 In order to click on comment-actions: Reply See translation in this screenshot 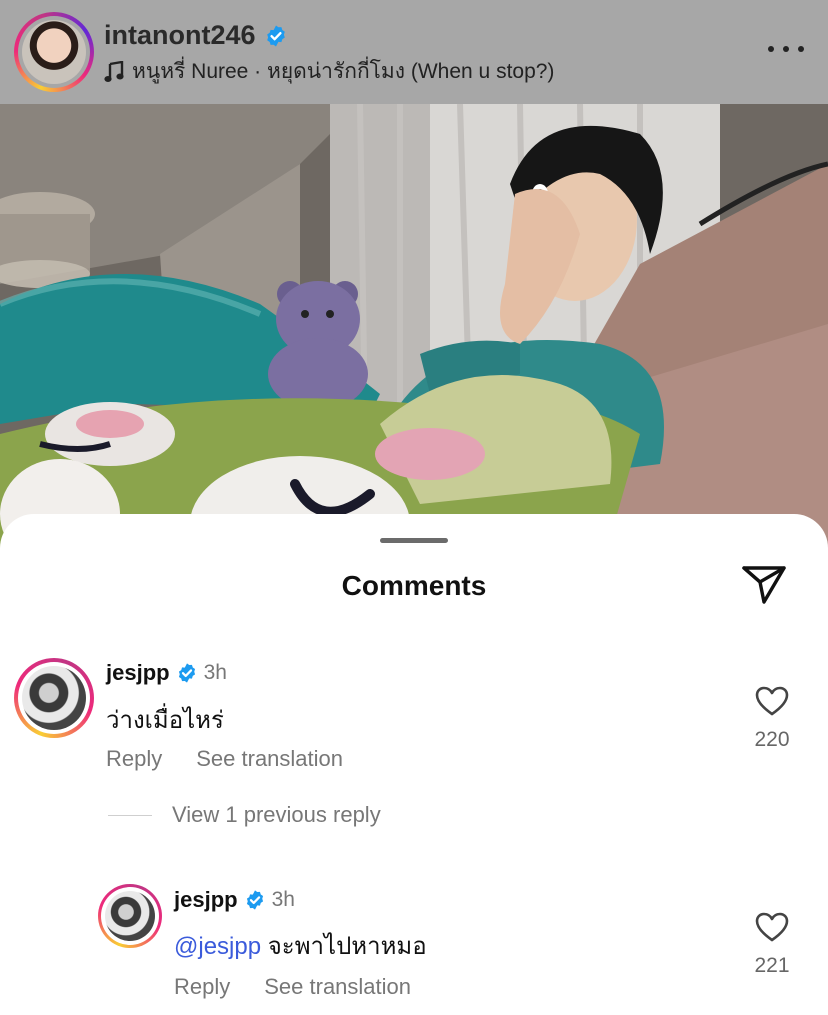, I will do `click(224, 759)`.